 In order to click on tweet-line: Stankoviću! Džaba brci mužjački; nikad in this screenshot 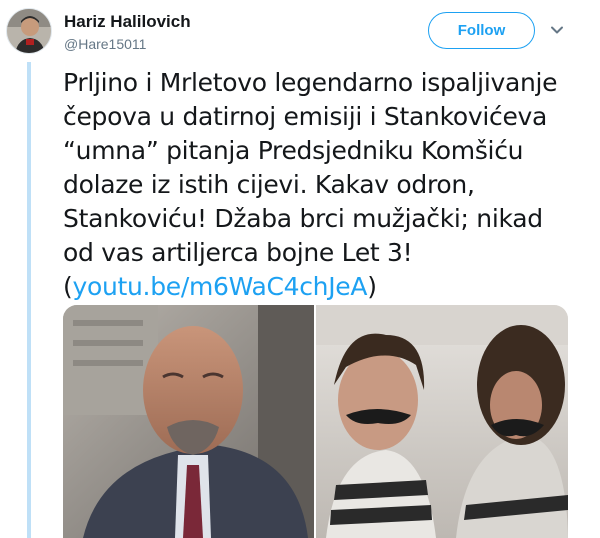, I will do `click(303, 218)`.